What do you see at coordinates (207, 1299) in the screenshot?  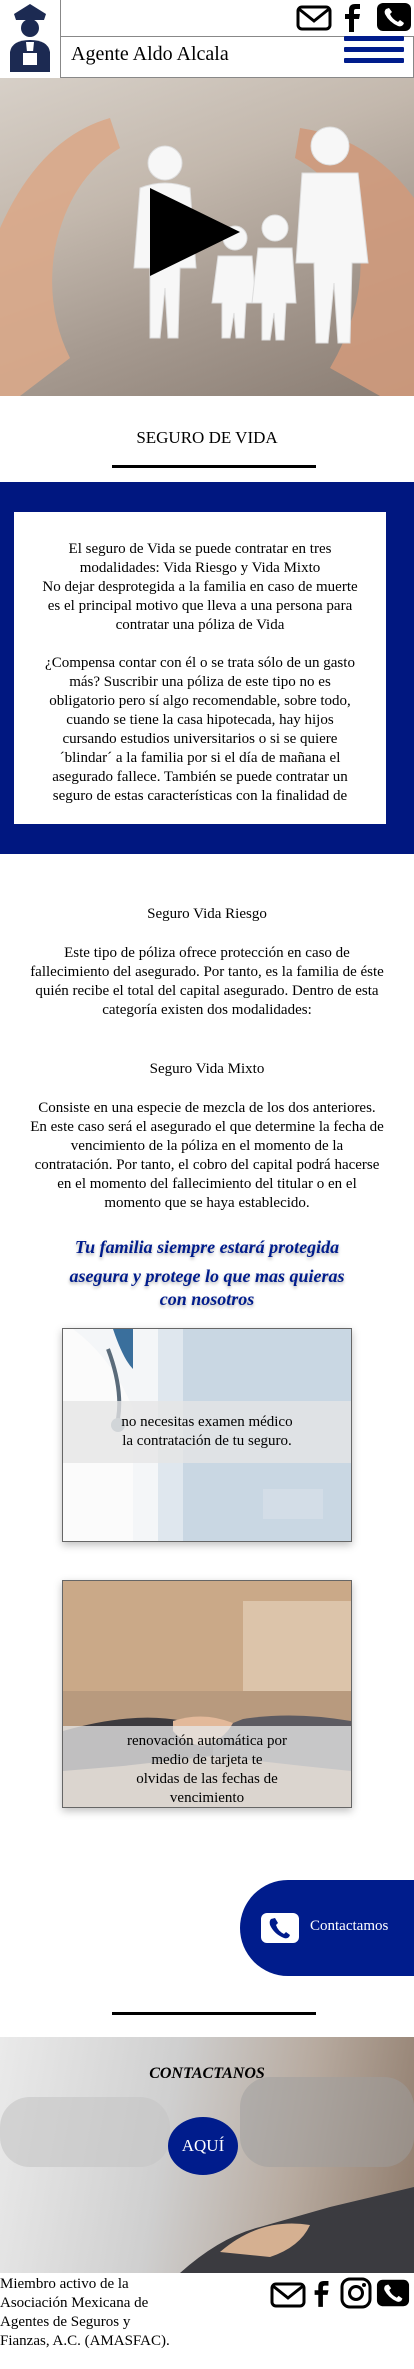 I see `tagline-line: con nosotros` at bounding box center [207, 1299].